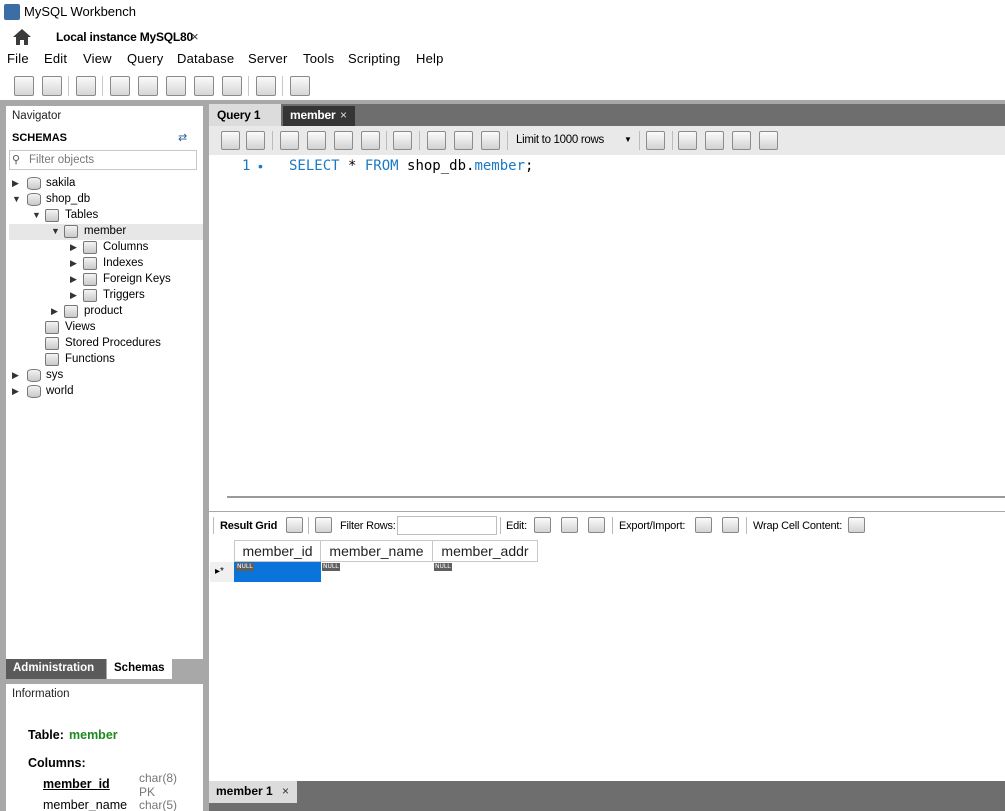 The width and height of the screenshot is (1005, 811). Describe the element at coordinates (616, 497) in the screenshot. I see `splitter-handle` at that location.